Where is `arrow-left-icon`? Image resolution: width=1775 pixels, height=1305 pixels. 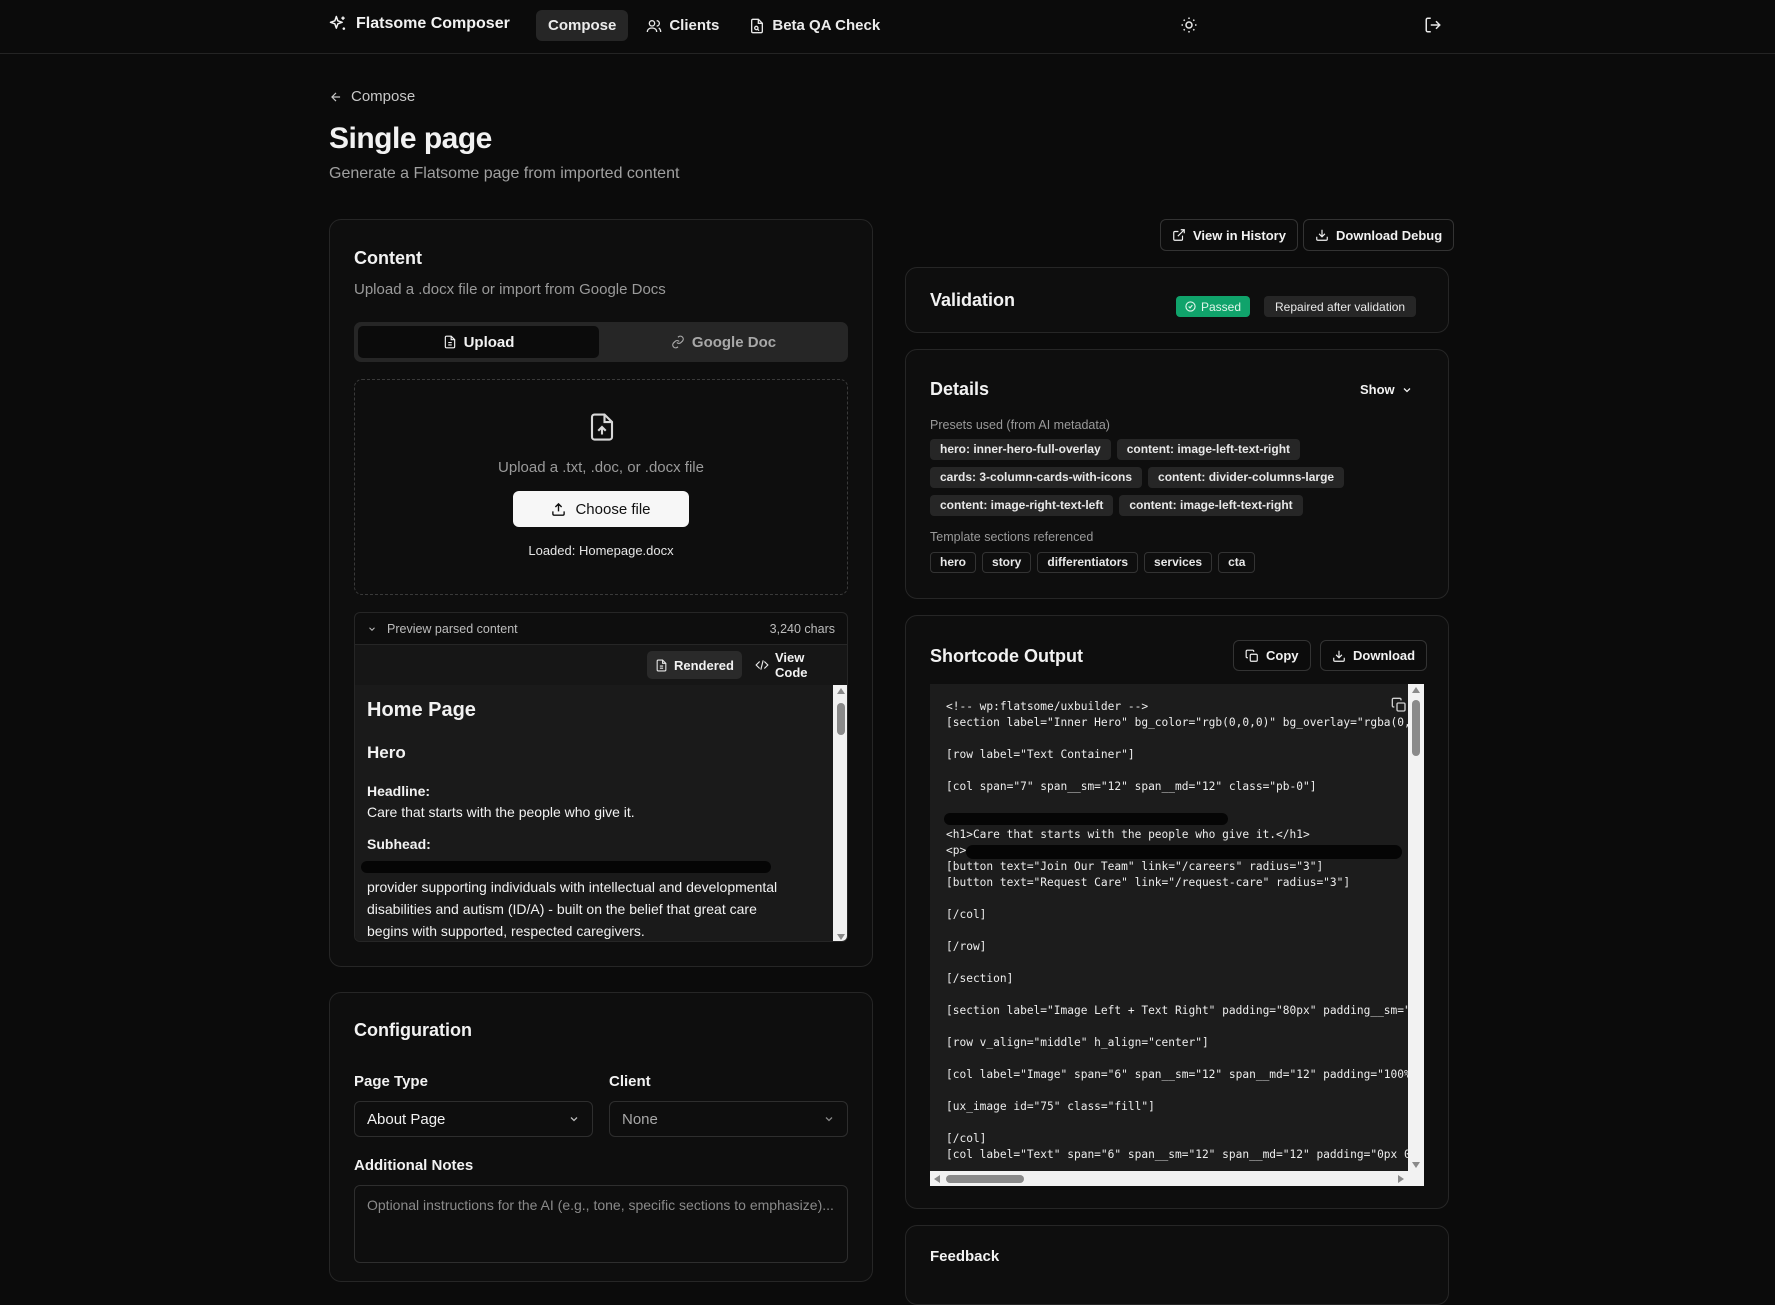
arrow-left-icon is located at coordinates (336, 97).